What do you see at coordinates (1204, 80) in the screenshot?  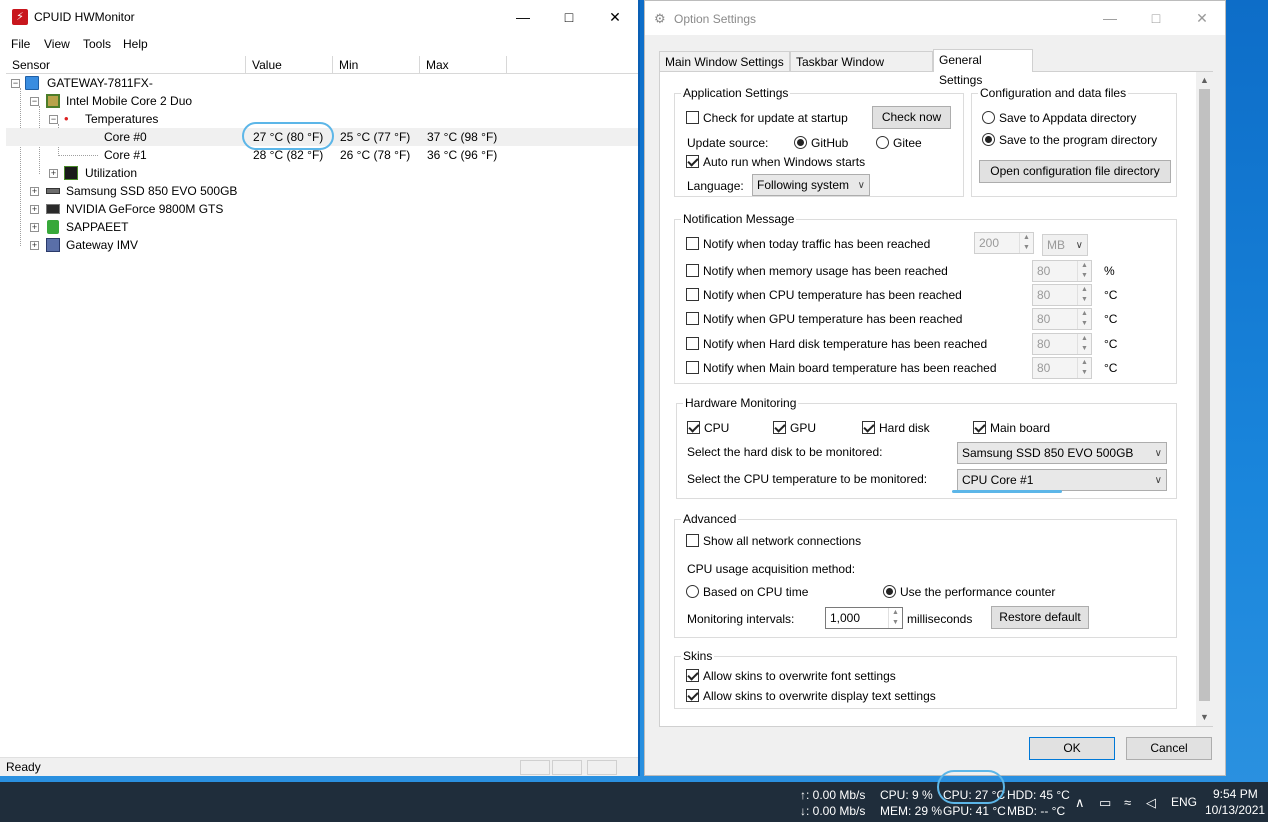 I see `scroll-up-icon: ▲` at bounding box center [1204, 80].